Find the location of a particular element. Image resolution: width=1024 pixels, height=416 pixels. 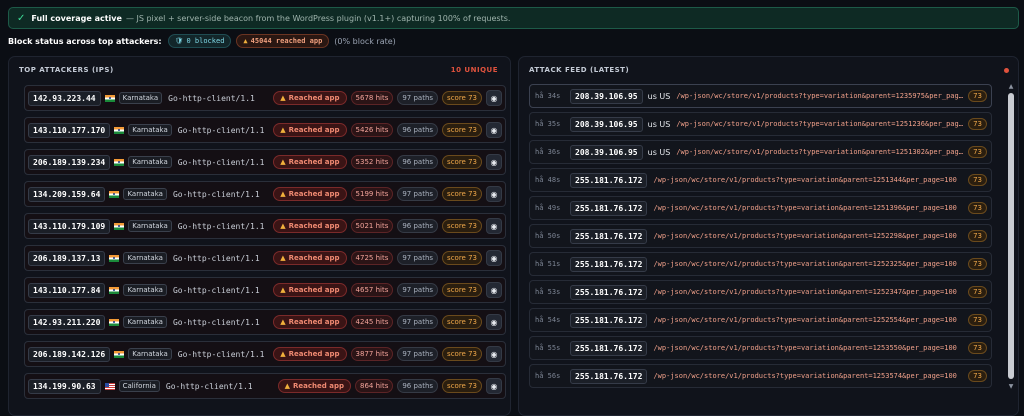

feed-scrollbar: ▲ ▼ is located at coordinates (1011, 237).